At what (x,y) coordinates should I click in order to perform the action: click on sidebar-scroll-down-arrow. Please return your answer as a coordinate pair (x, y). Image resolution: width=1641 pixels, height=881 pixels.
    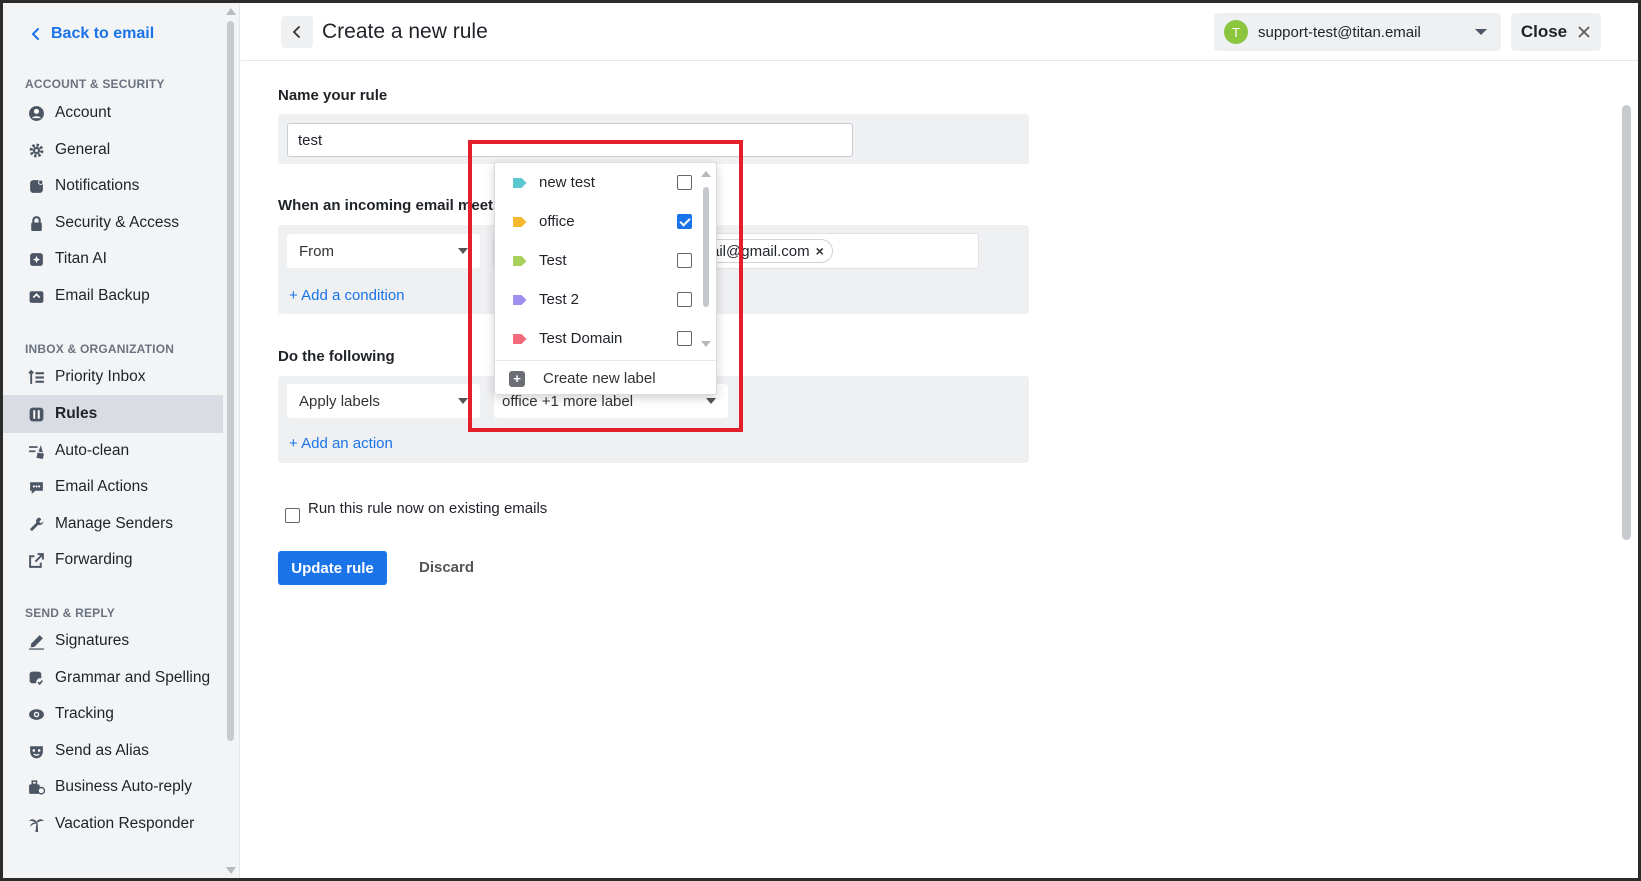
    Looking at the image, I should click on (231, 870).